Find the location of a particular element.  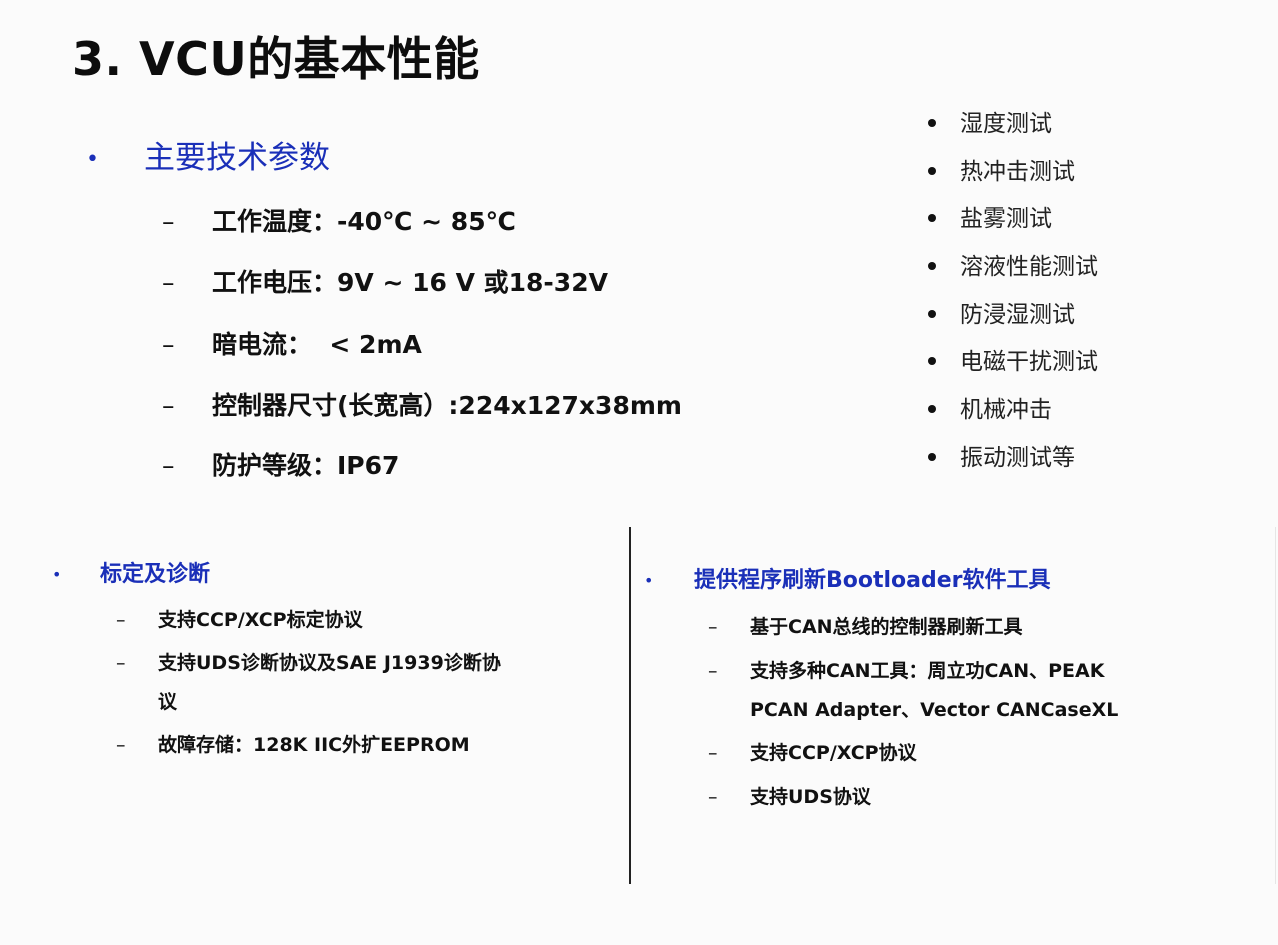

tests-list-item: 电磁干扰测试 is located at coordinates (1038, 366).